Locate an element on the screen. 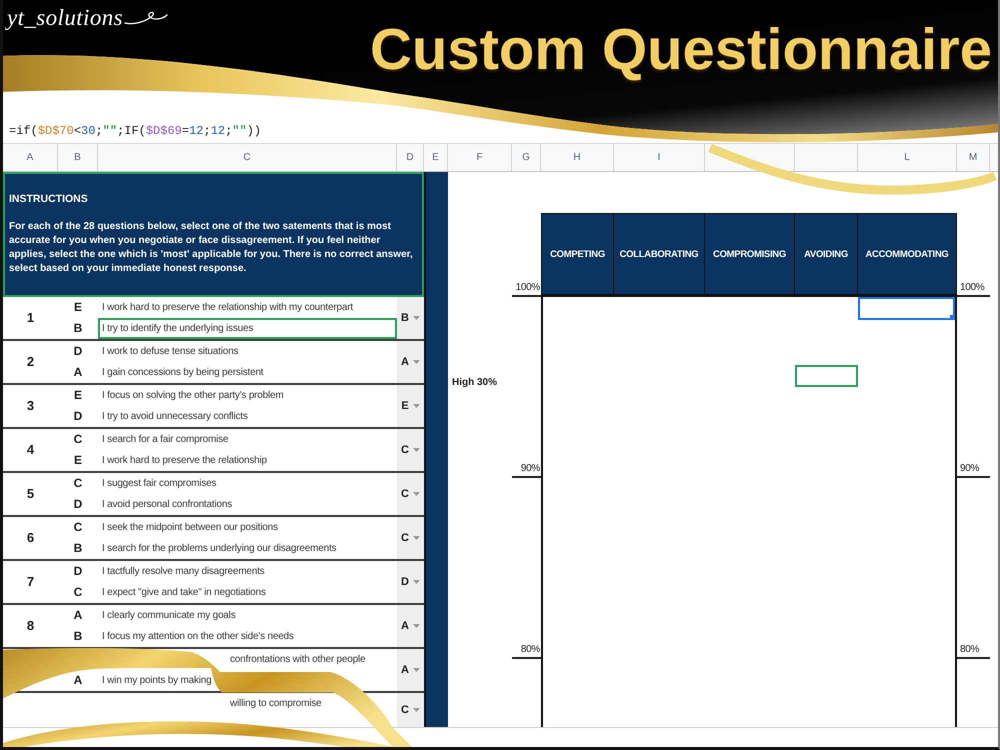 This screenshot has width=1000, height=750. statement-cell-text: I avoid personal confrontations is located at coordinates (167, 505).